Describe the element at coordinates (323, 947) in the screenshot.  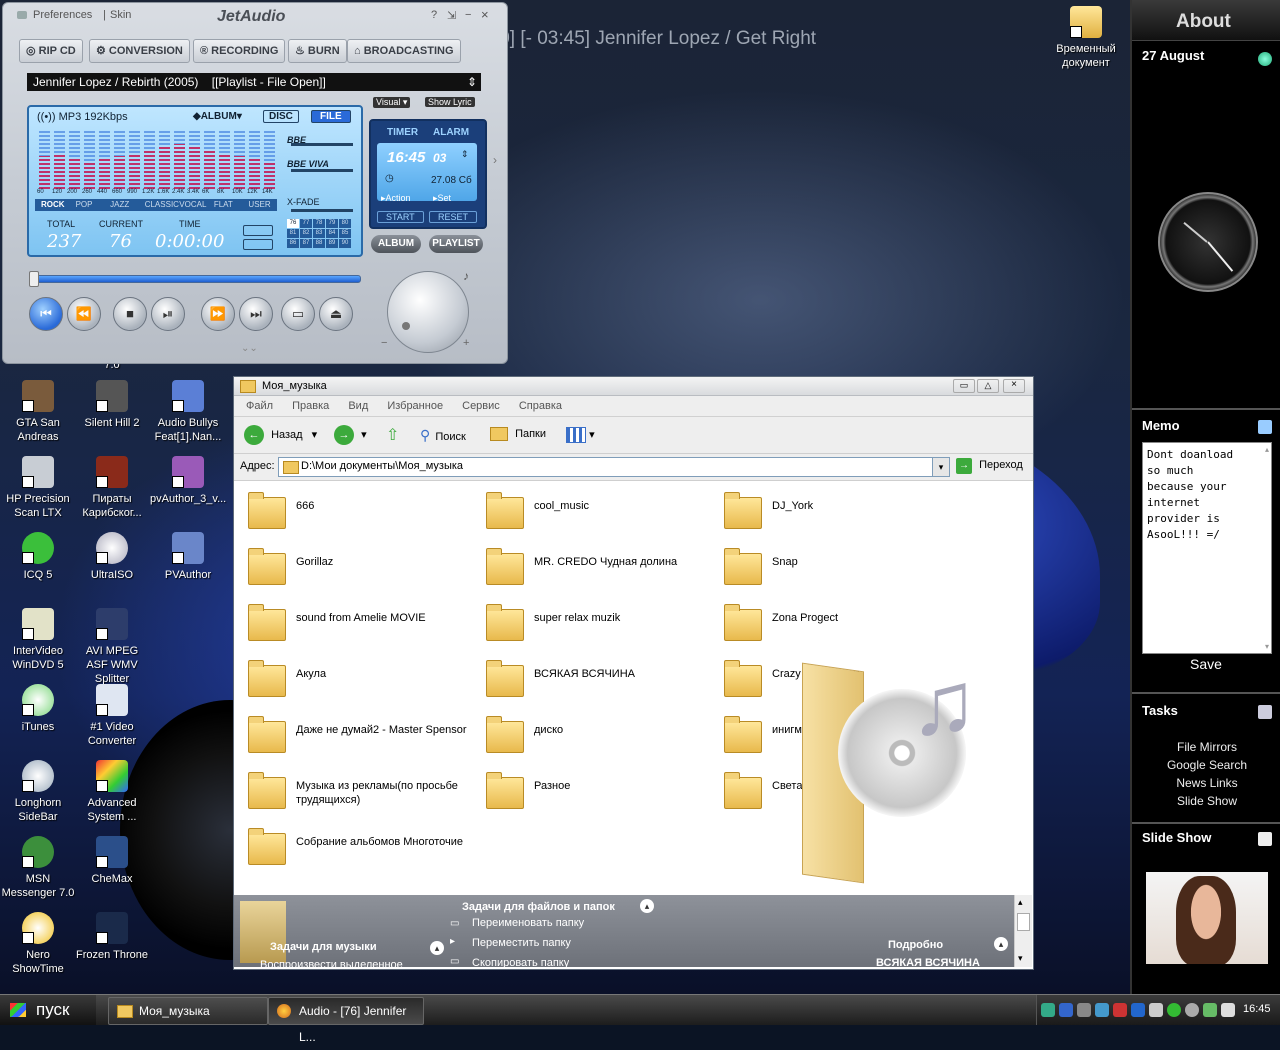
I see `music-tasks-title: Задачи для музыки` at that location.